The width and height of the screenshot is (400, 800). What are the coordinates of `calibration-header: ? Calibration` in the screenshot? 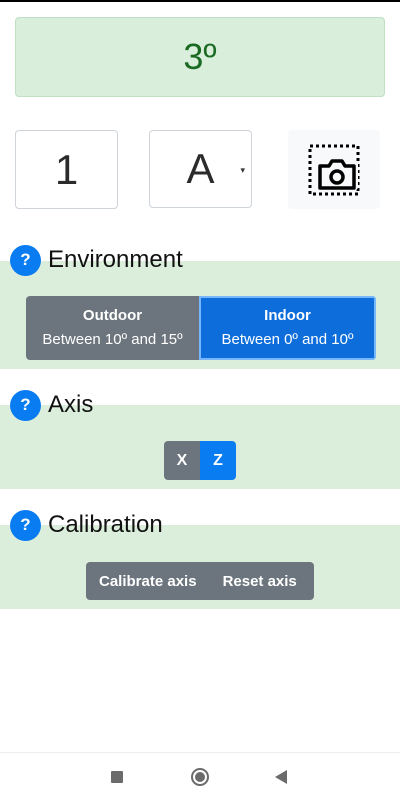 It's located at (86, 525).